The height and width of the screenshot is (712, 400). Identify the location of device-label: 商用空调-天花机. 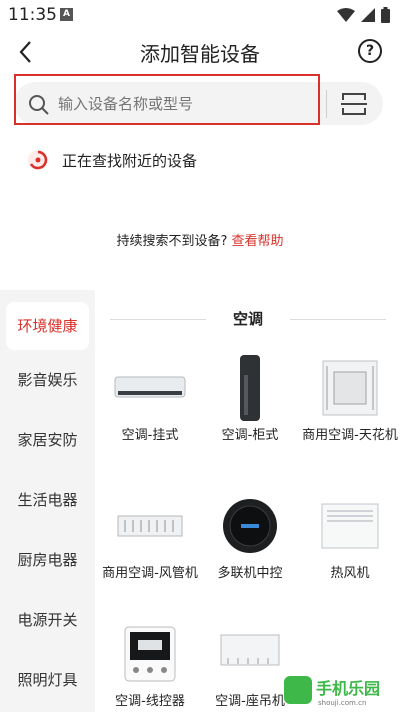
(350, 435).